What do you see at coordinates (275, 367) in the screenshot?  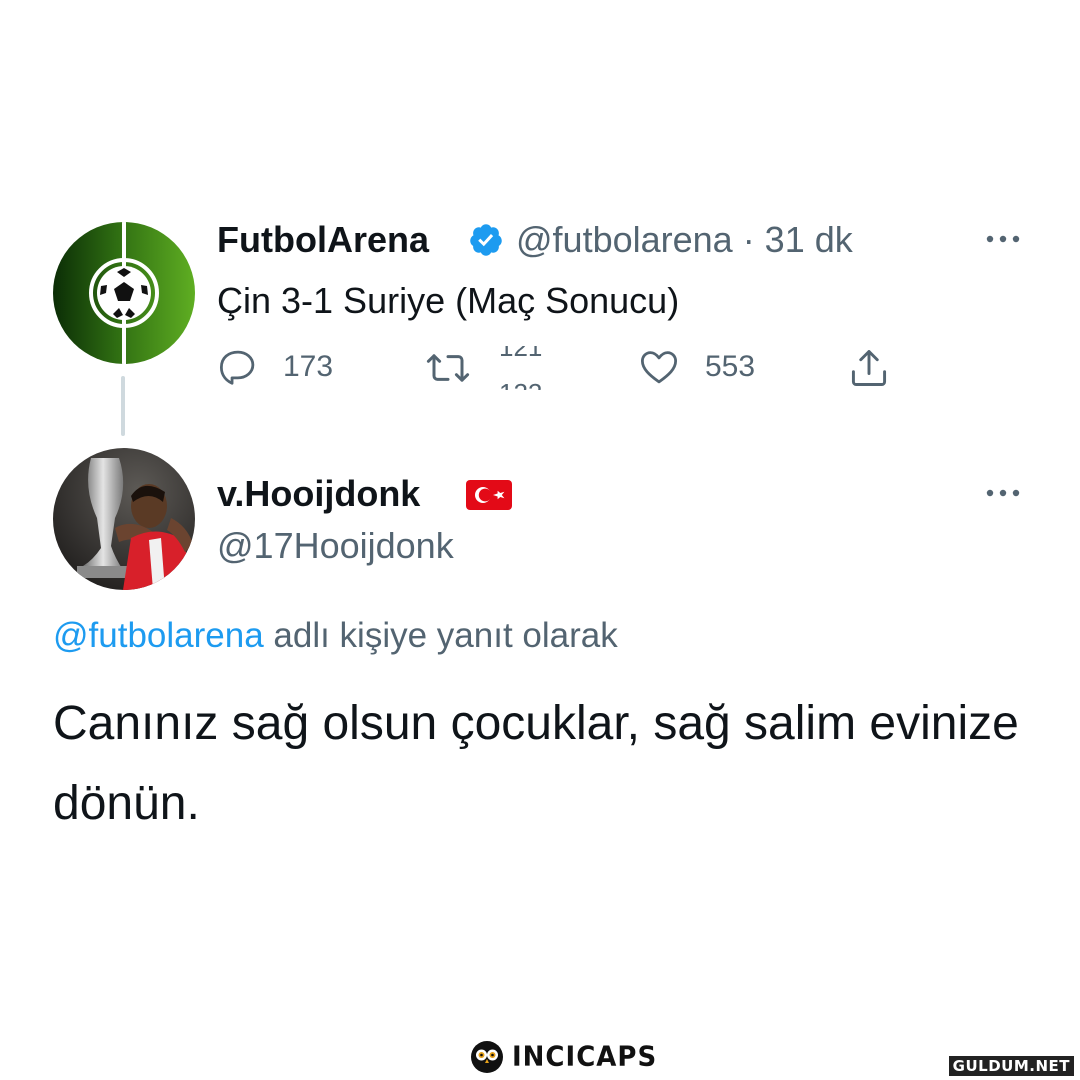 I see `reply-button: 173` at bounding box center [275, 367].